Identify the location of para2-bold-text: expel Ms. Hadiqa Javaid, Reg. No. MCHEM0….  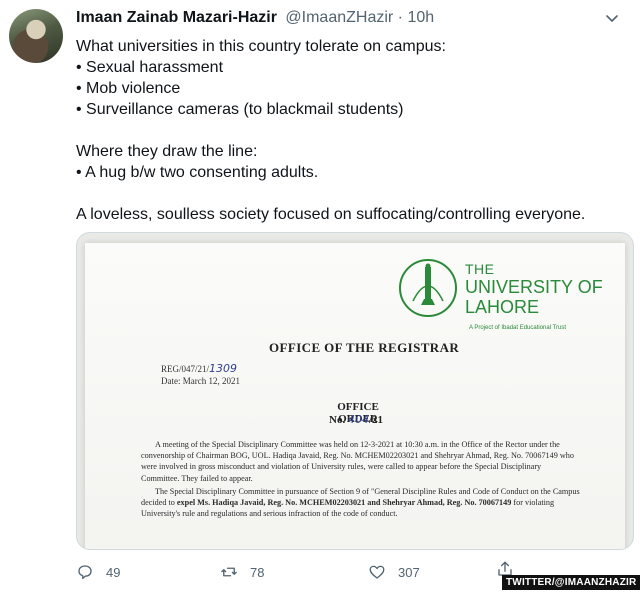
(344, 503).